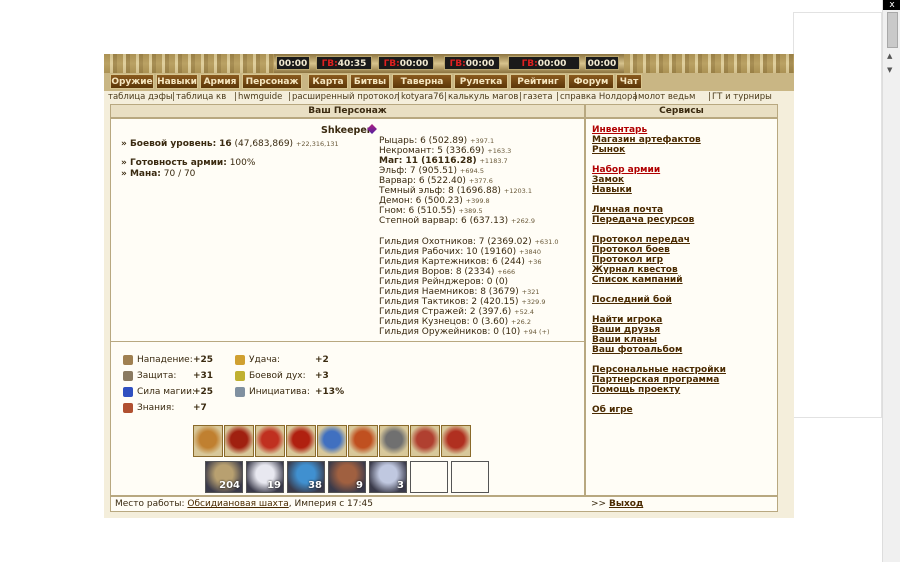  What do you see at coordinates (892, 30) in the screenshot?
I see `scrollbar-thumb` at bounding box center [892, 30].